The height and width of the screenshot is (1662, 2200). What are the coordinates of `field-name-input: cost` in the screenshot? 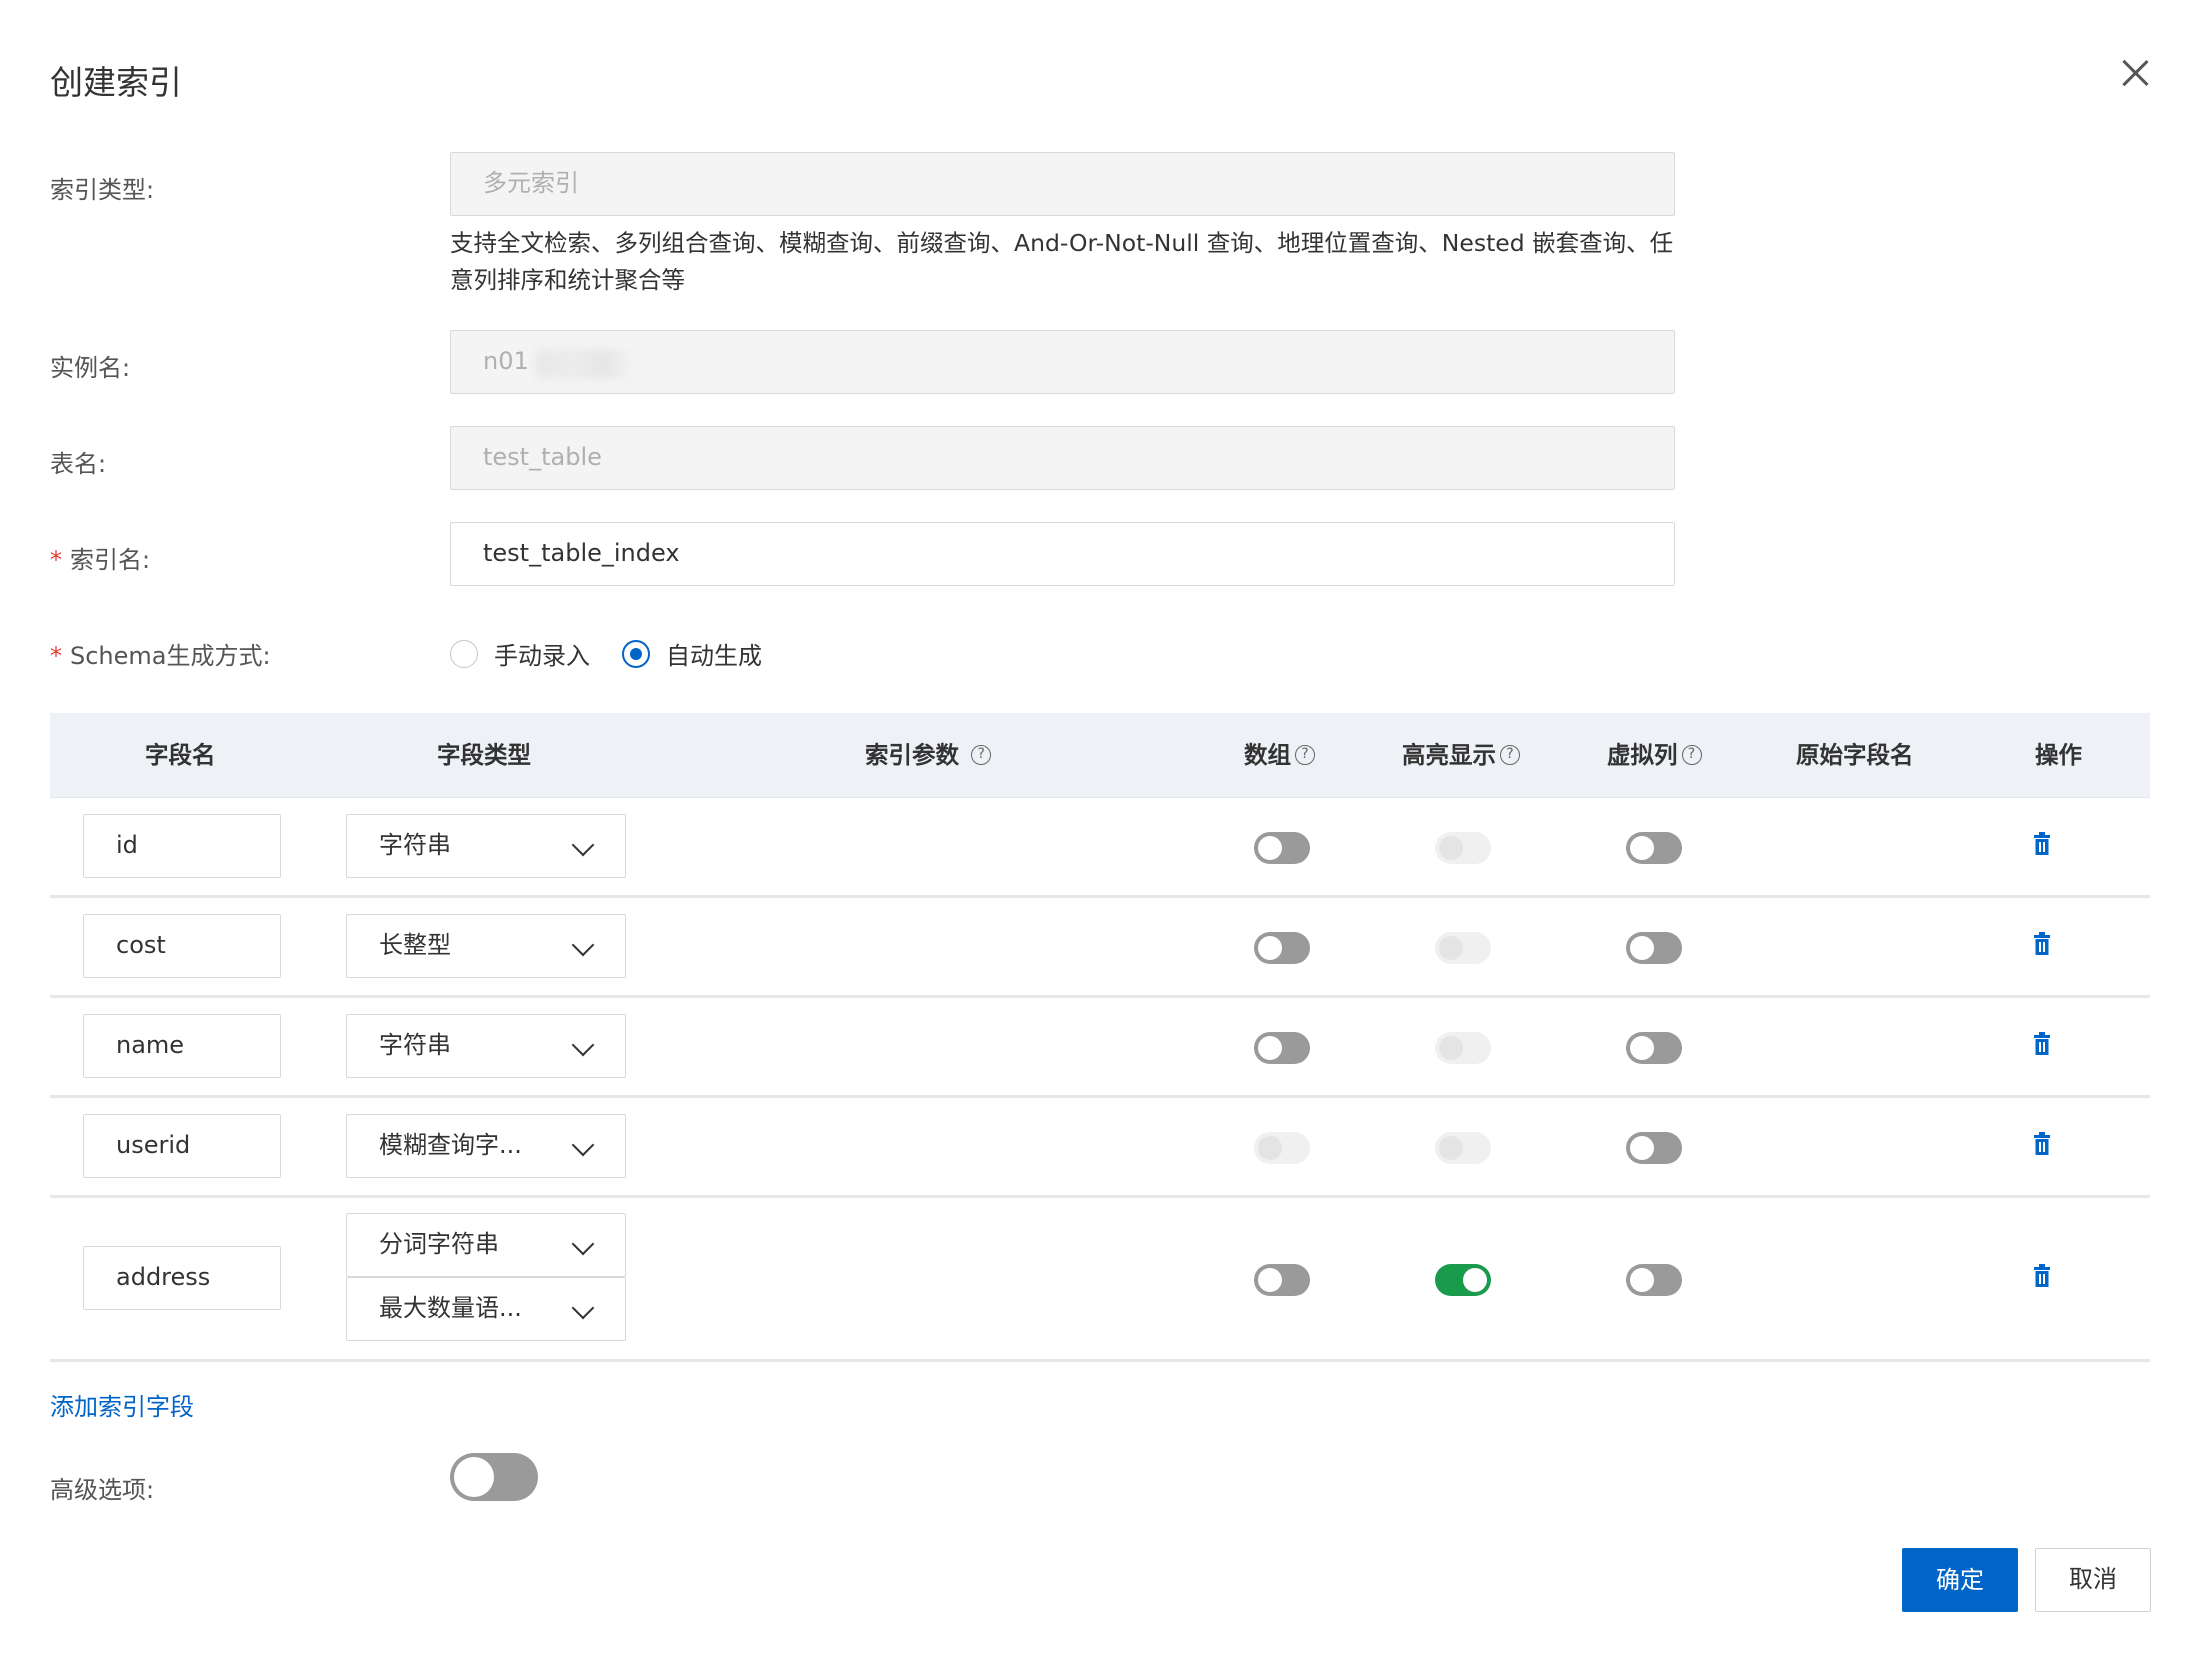 It's located at (182, 946).